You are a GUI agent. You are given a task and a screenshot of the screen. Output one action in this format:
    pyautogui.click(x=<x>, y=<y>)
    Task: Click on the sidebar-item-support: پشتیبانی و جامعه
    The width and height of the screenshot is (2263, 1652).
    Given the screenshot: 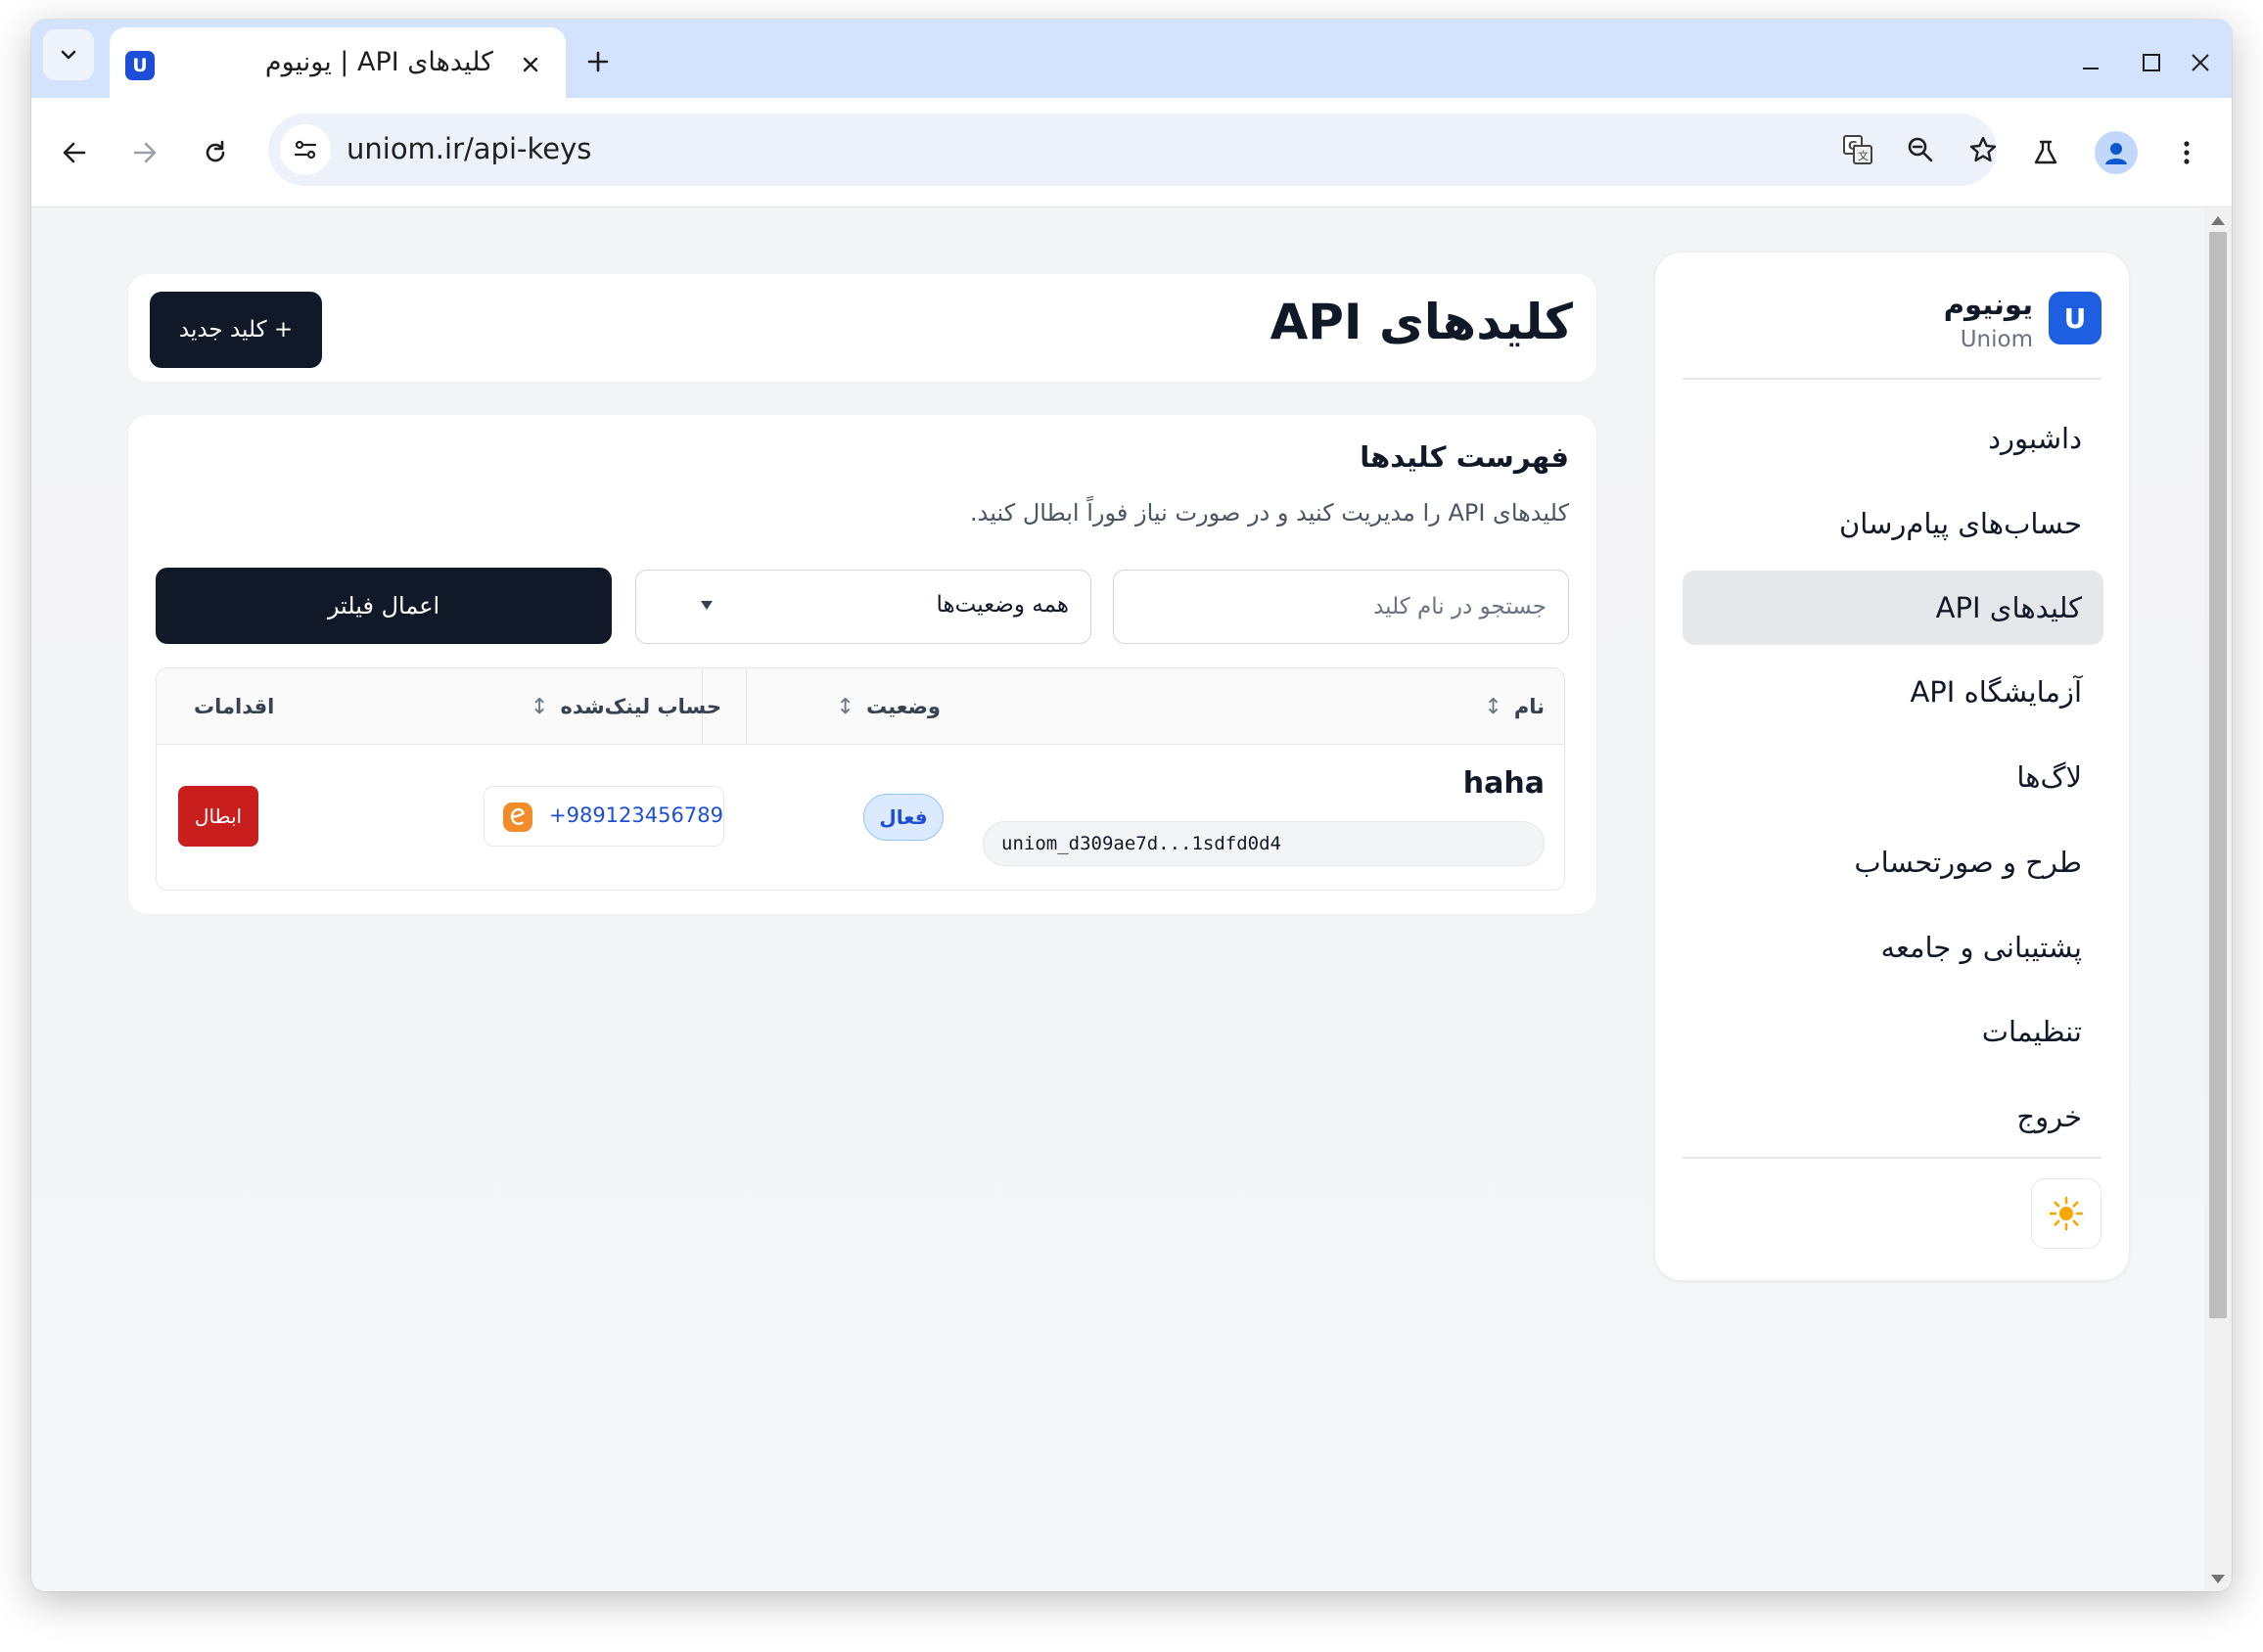 What is the action you would take?
    pyautogui.click(x=1893, y=947)
    